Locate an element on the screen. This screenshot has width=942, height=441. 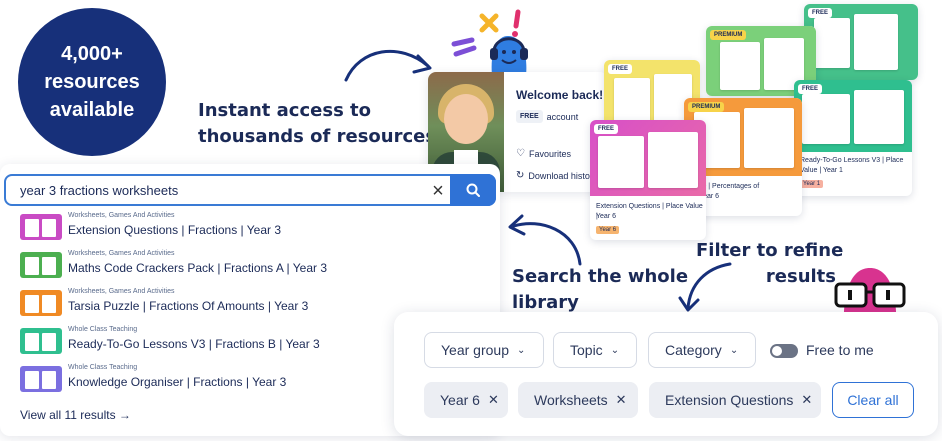
download-history-link: ↻ Download histo is located at coordinates (553, 175).